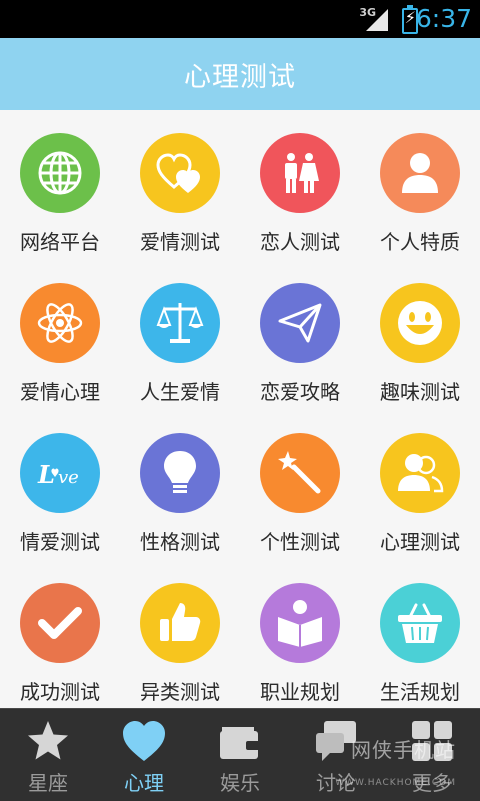 The height and width of the screenshot is (801, 480). I want to click on basket-icon, so click(420, 623).